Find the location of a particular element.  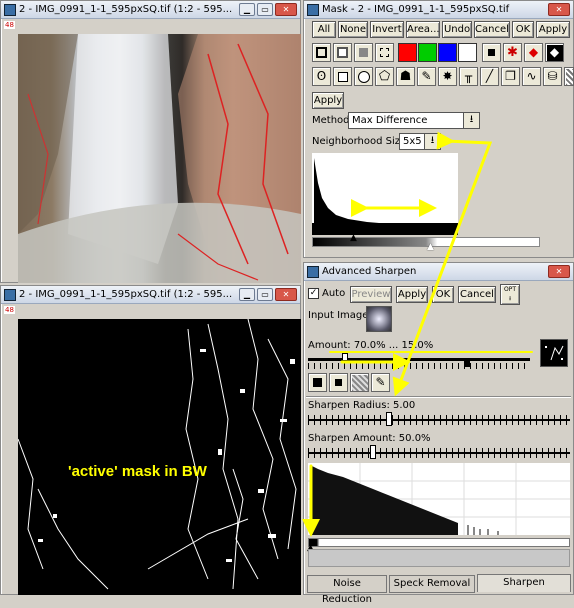

eyedropper-icon: ✎ is located at coordinates (380, 382).